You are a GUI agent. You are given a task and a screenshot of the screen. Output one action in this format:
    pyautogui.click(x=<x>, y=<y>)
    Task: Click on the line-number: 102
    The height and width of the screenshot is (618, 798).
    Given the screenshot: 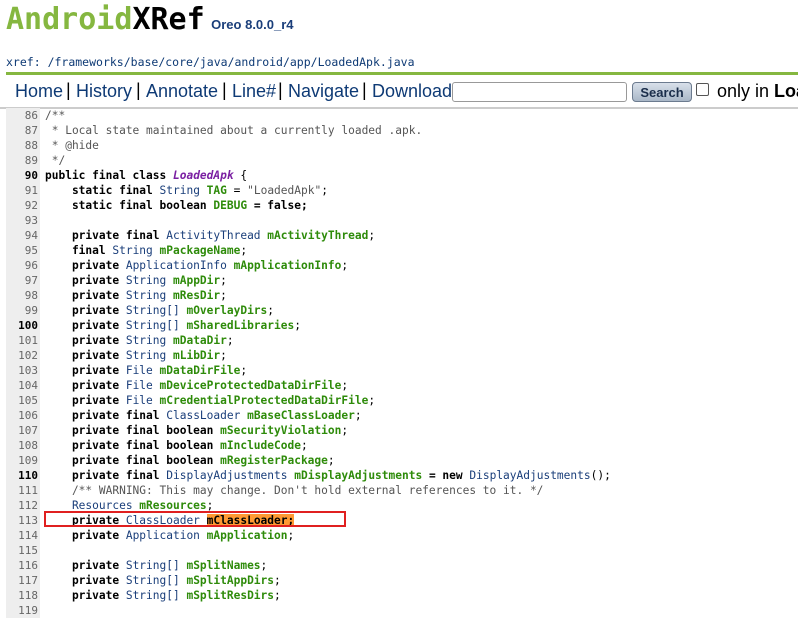 What is the action you would take?
    pyautogui.click(x=23, y=355)
    